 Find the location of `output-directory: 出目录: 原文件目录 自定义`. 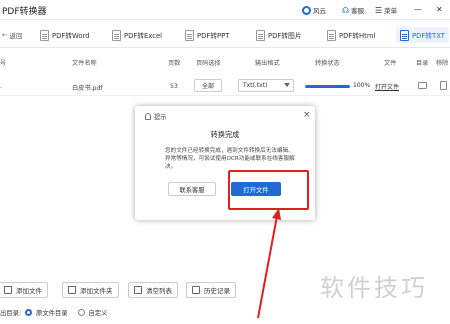

output-directory: 出目录: 原文件目录 自定义 is located at coordinates (53, 312).